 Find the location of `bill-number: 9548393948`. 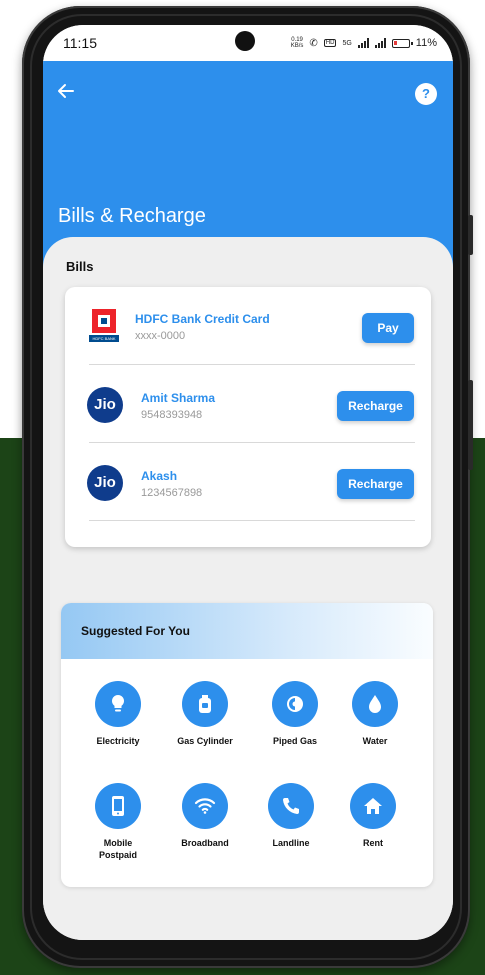

bill-number: 9548393948 is located at coordinates (172, 415).